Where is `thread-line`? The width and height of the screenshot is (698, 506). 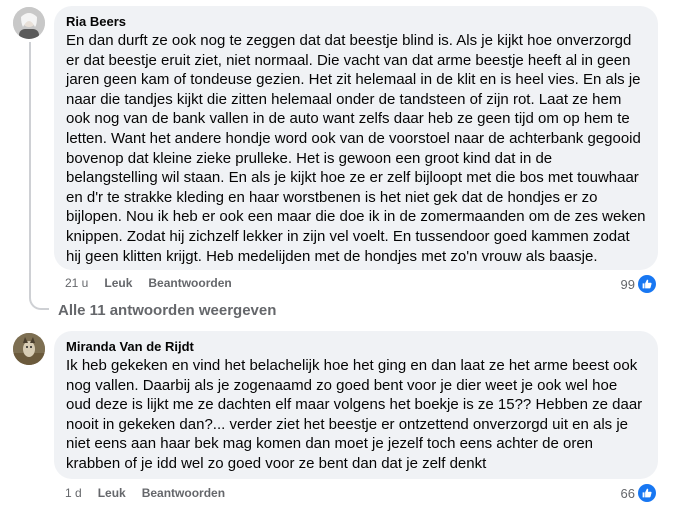
thread-line is located at coordinates (30, 169).